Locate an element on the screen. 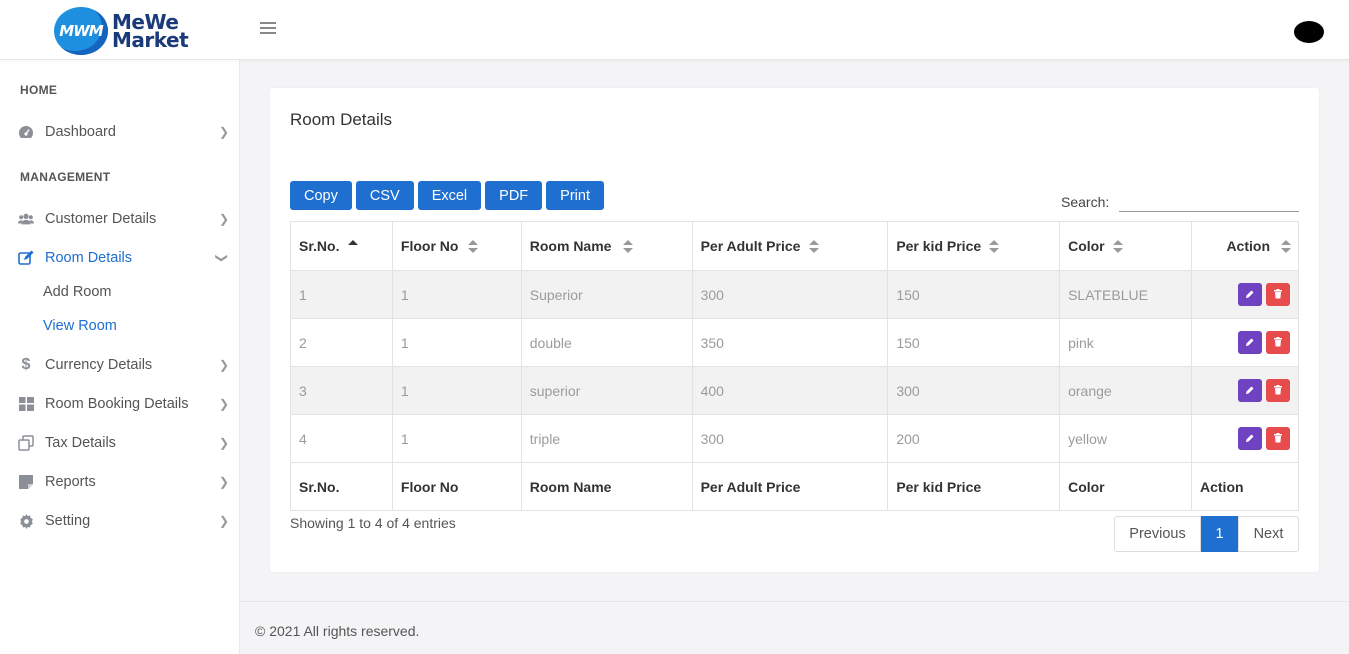 Image resolution: width=1349 pixels, height=654 pixels. footer-header-sr-no: Sr.No. is located at coordinates (341, 486).